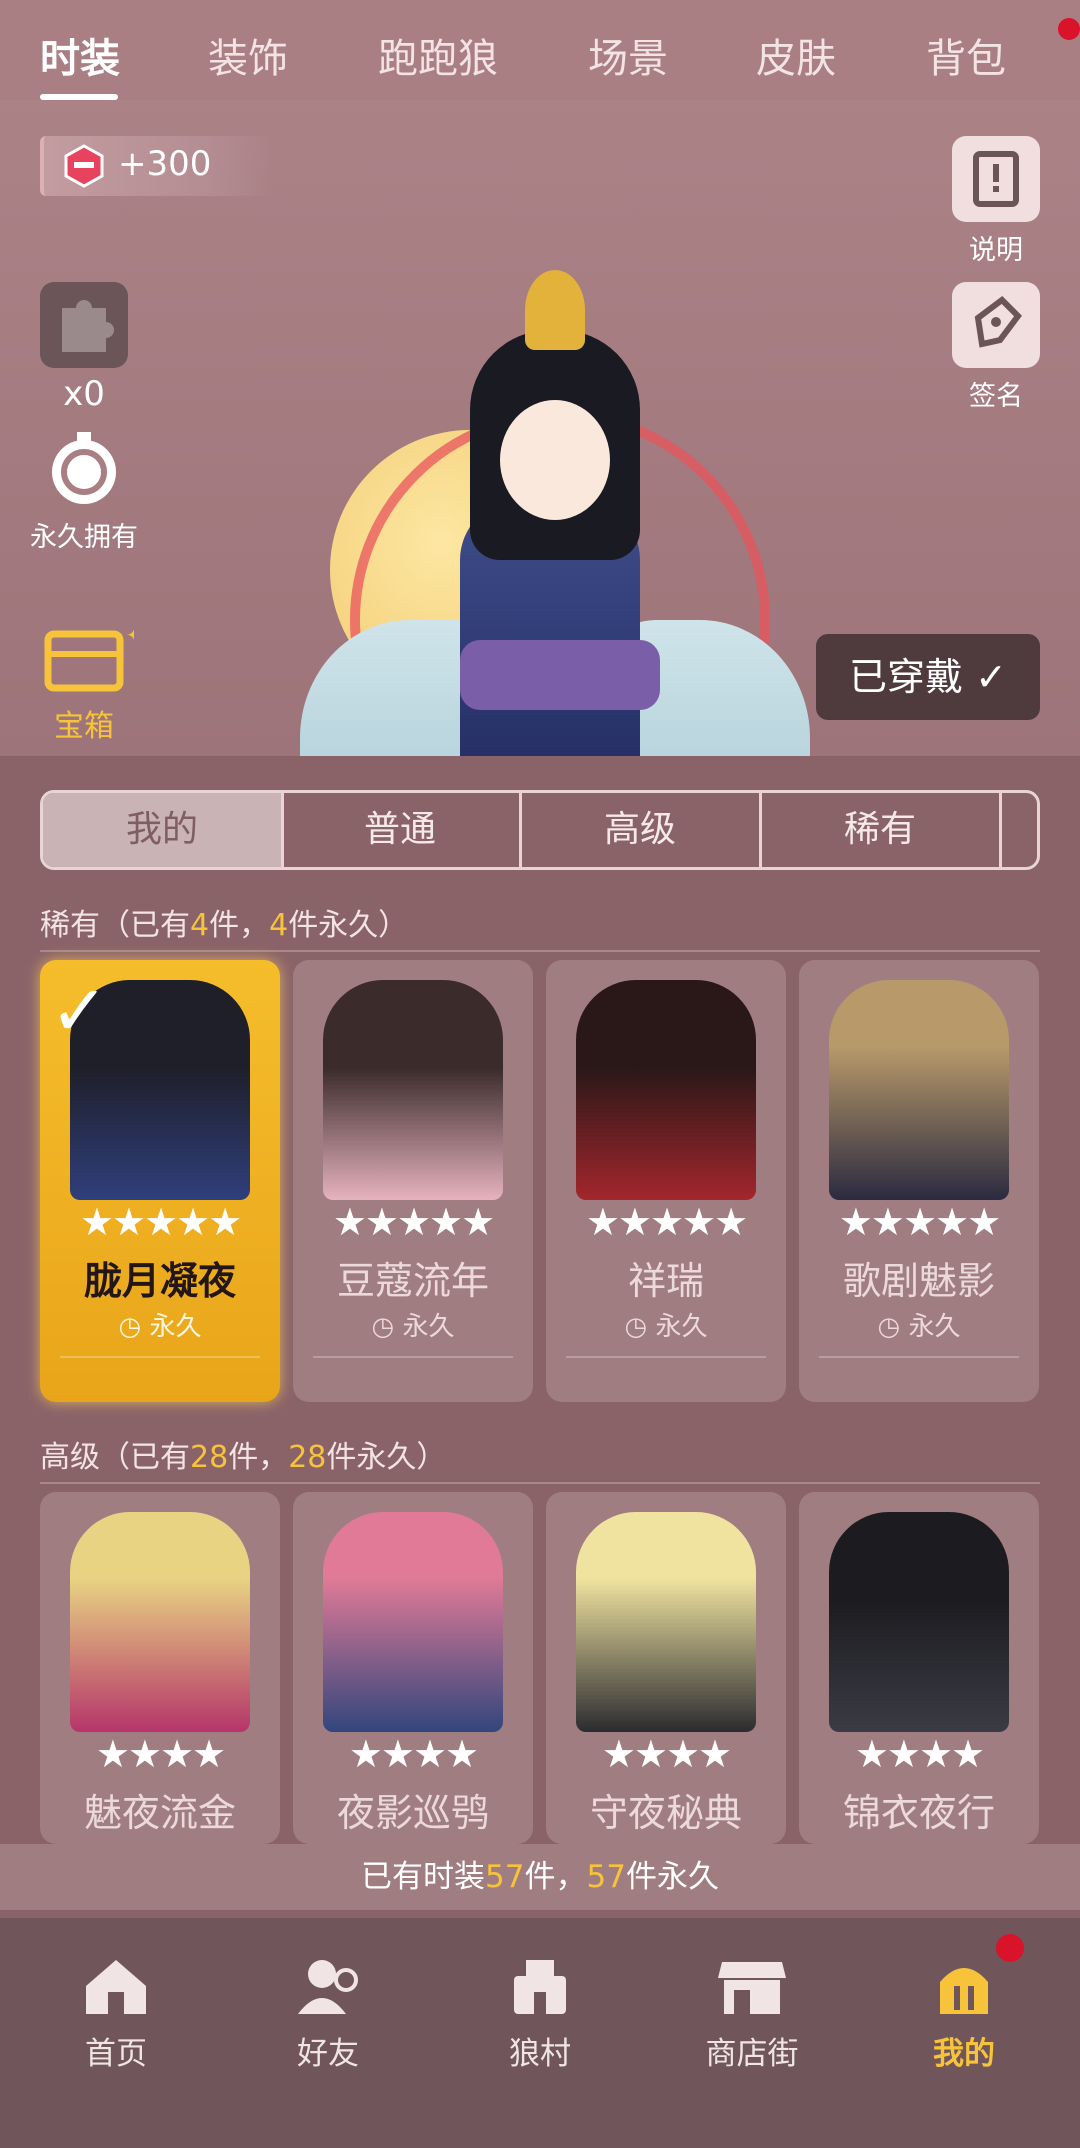 The width and height of the screenshot is (1080, 2148). I want to click on tab-advanced: 高级, so click(641, 830).